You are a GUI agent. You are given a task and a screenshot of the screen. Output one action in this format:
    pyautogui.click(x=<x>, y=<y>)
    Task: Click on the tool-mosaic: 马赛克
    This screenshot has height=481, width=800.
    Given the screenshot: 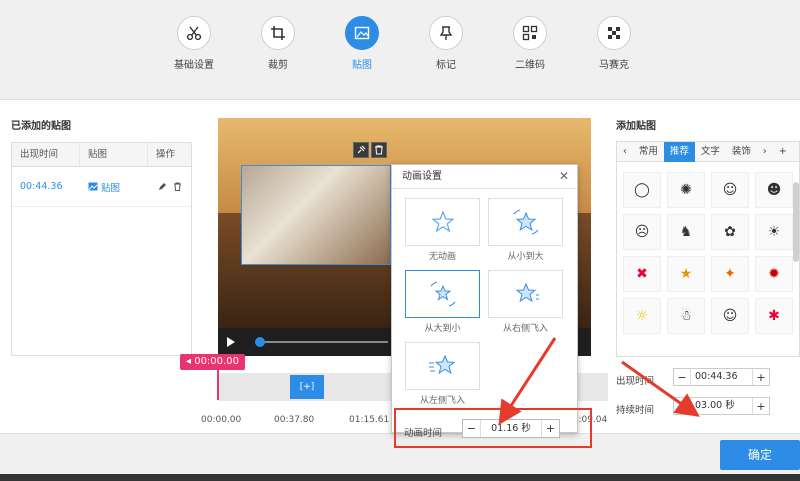 What is the action you would take?
    pyautogui.click(x=614, y=43)
    